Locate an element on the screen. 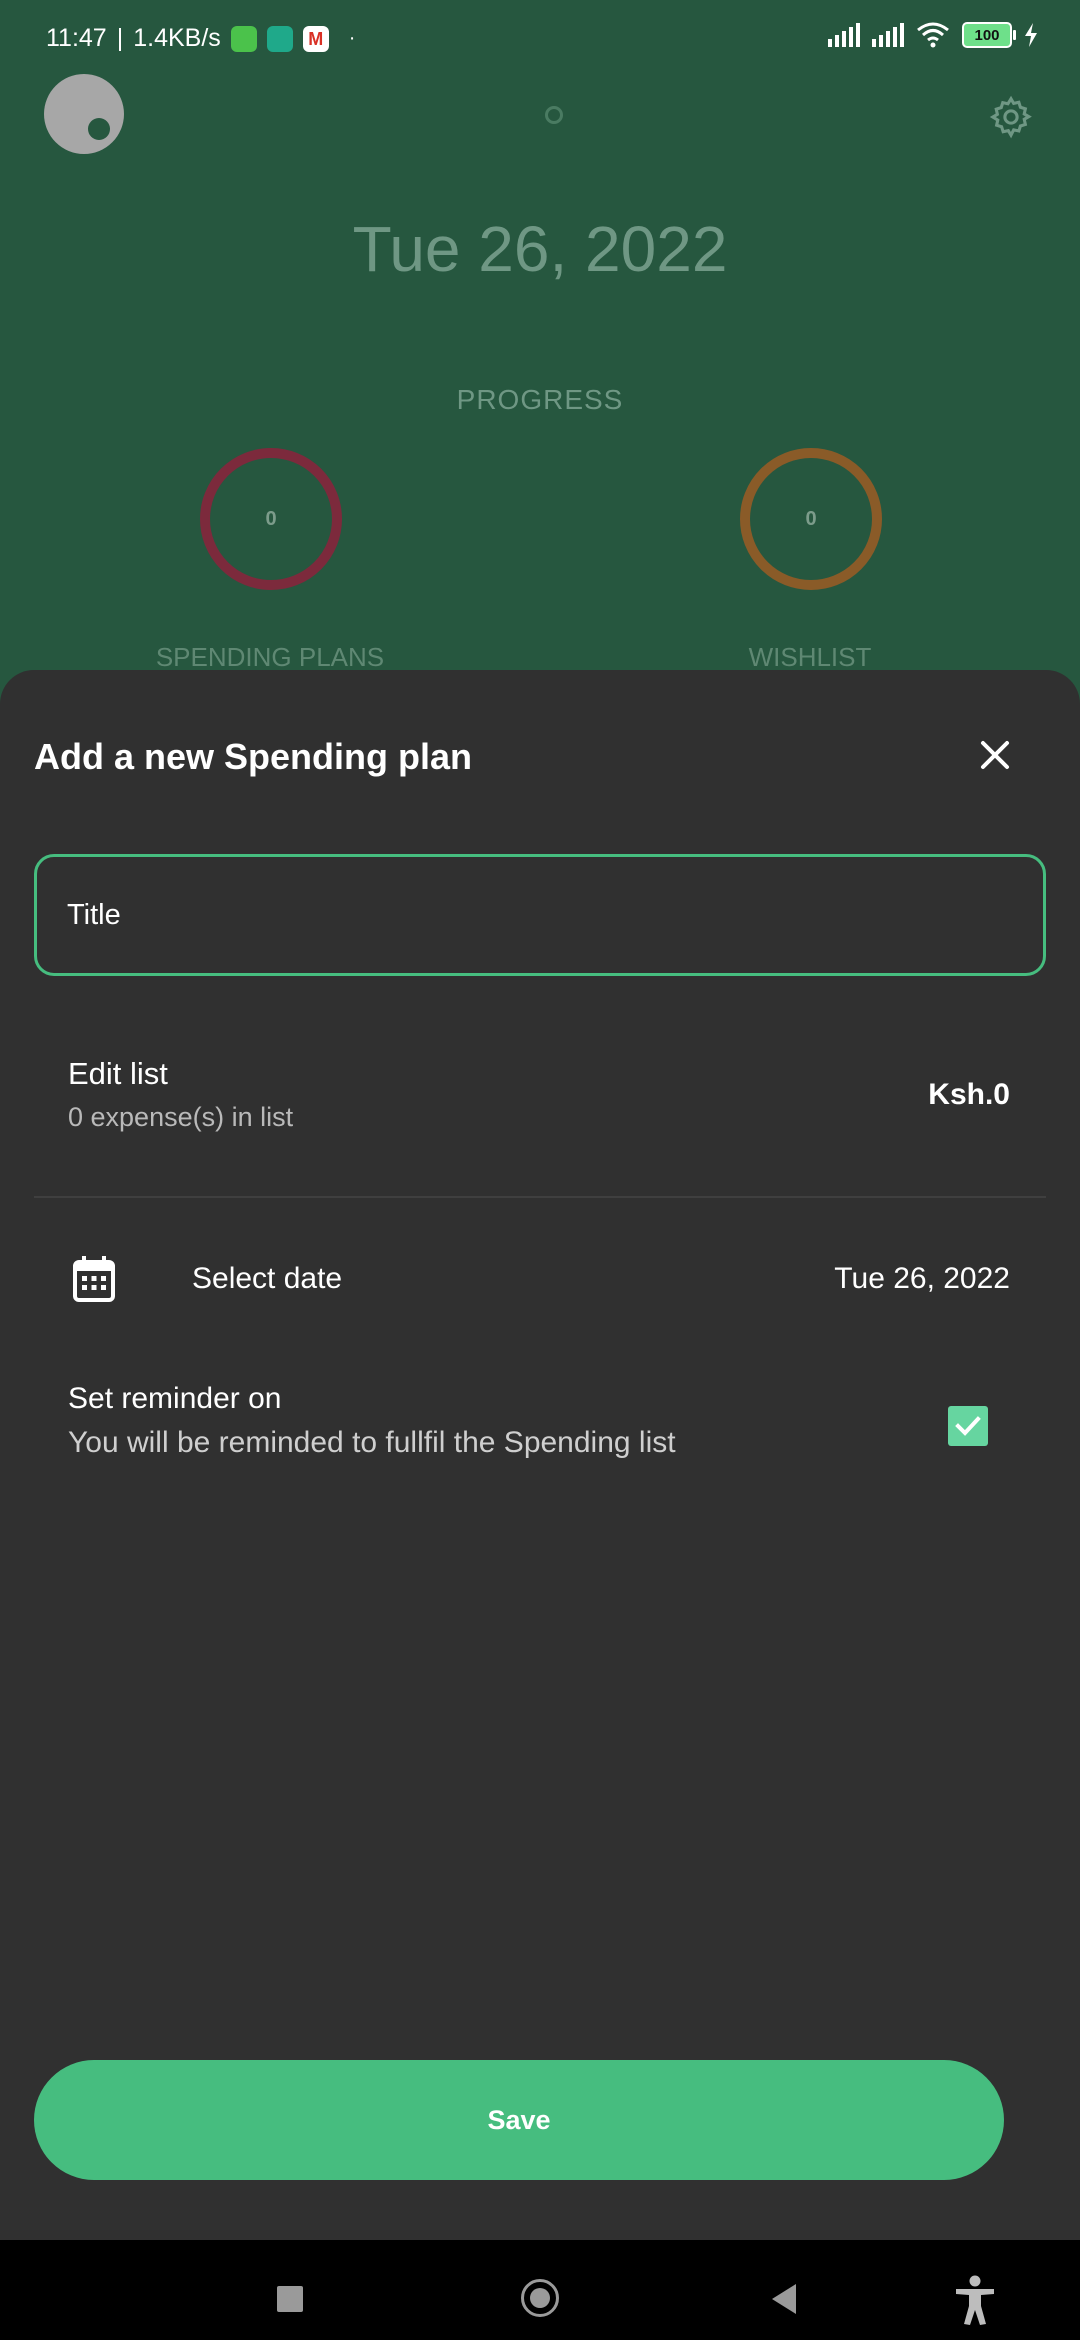 This screenshot has height=2340, width=1080. spending-plans-ring: 0 is located at coordinates (271, 519).